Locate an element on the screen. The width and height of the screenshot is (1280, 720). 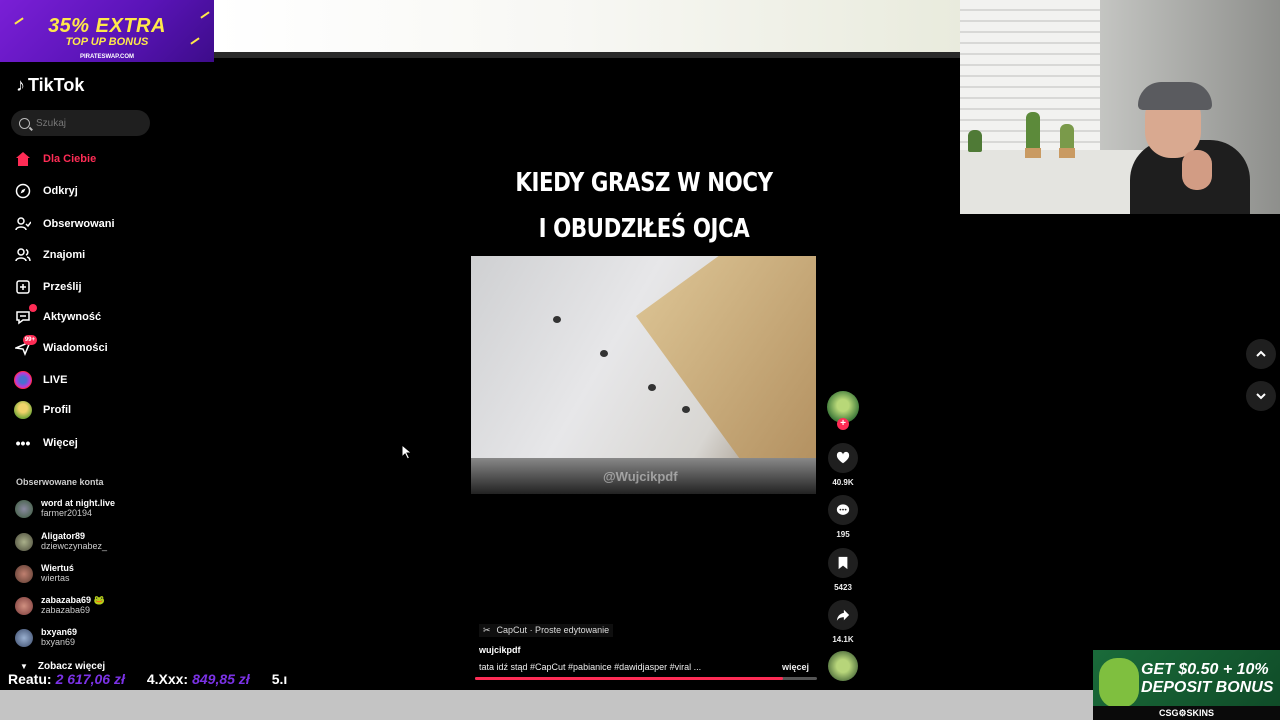
ticker-label-1: Reatu: is located at coordinates (30, 679).